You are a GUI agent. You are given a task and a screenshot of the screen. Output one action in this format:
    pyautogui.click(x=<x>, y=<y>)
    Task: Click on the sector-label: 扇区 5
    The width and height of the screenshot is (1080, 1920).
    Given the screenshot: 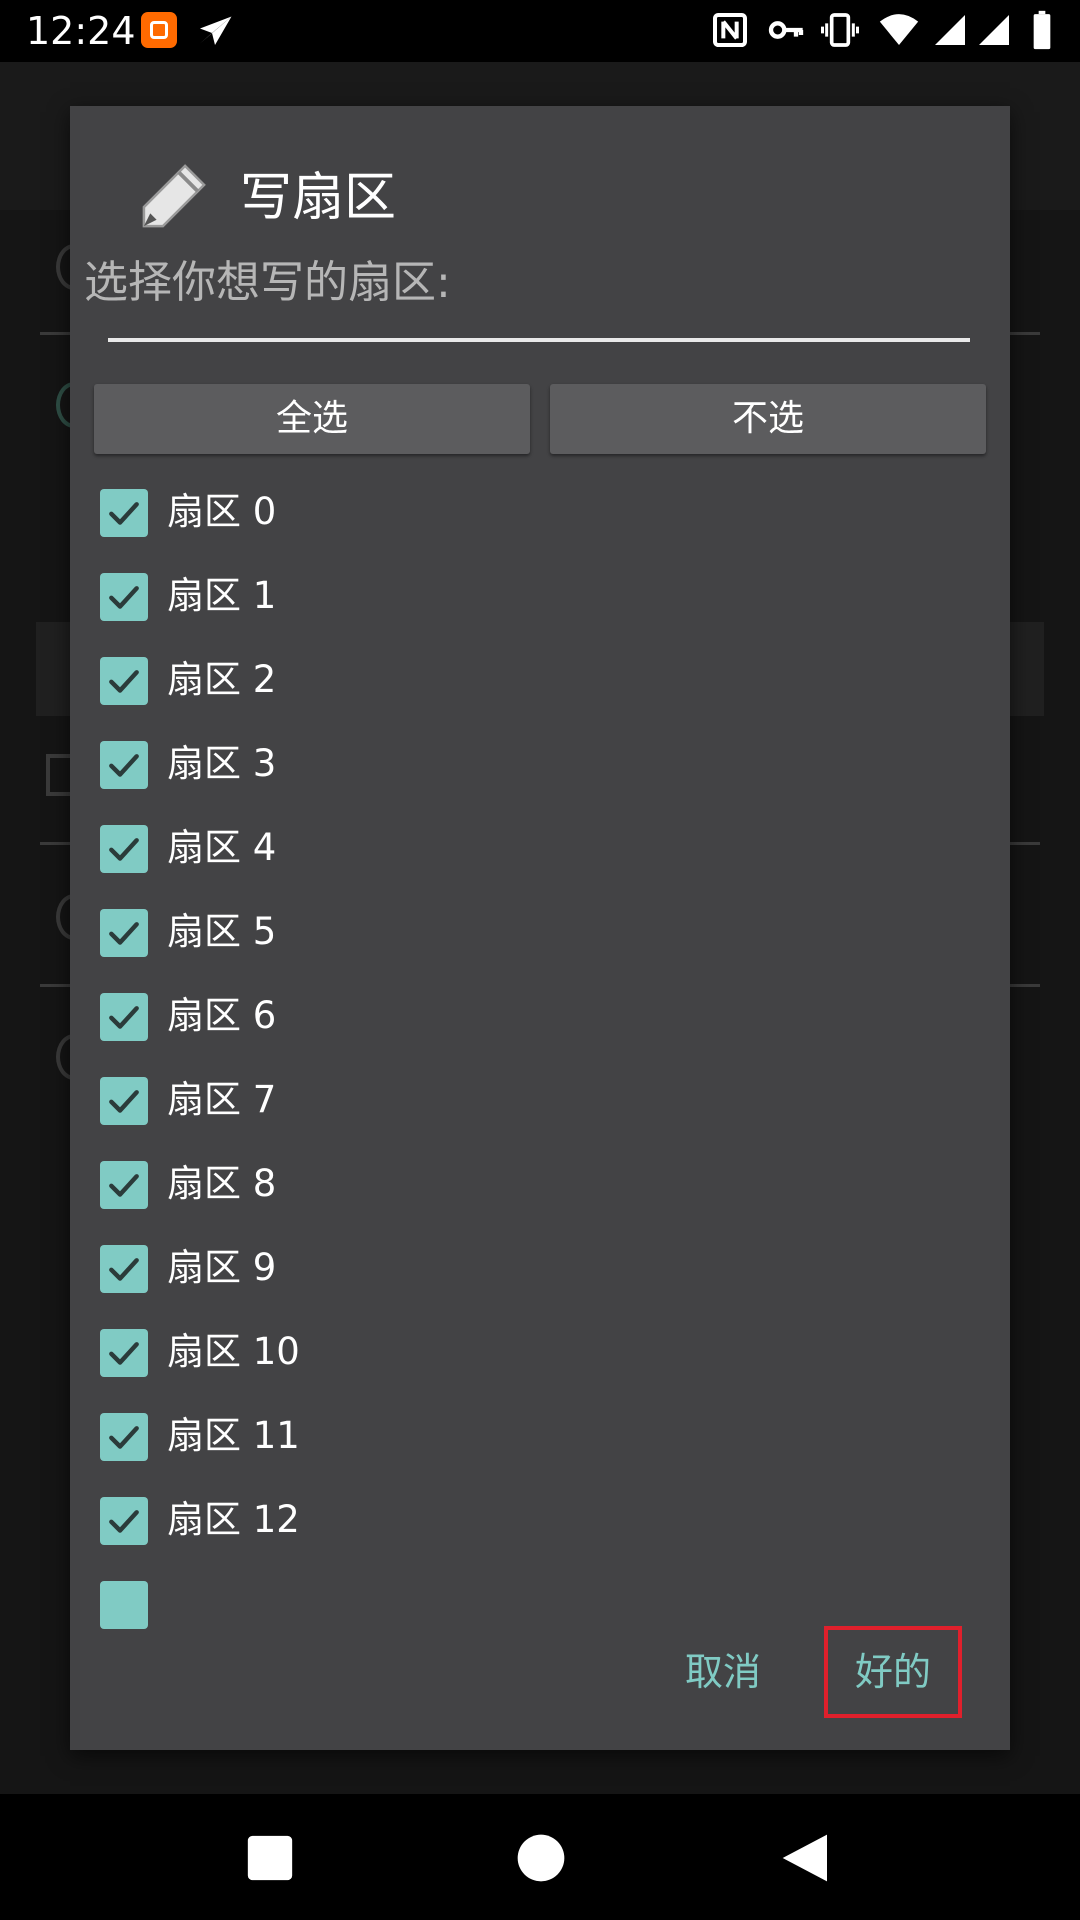 What is the action you would take?
    pyautogui.click(x=222, y=931)
    